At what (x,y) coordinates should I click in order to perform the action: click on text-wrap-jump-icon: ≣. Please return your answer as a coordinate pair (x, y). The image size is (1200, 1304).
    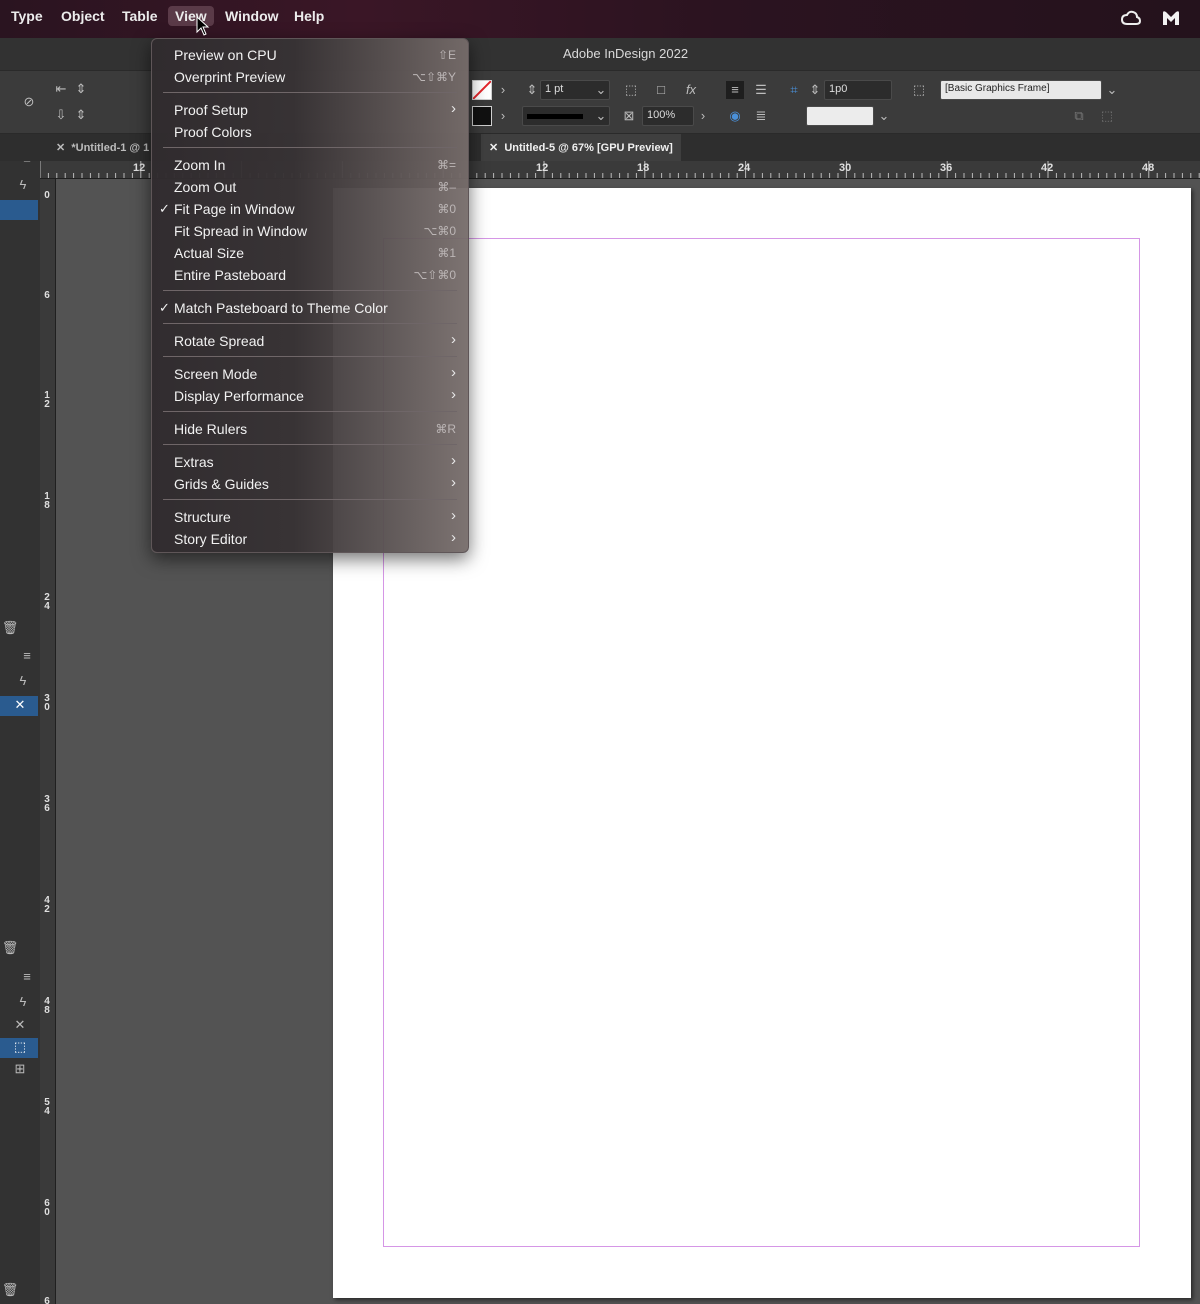
    Looking at the image, I should click on (761, 116).